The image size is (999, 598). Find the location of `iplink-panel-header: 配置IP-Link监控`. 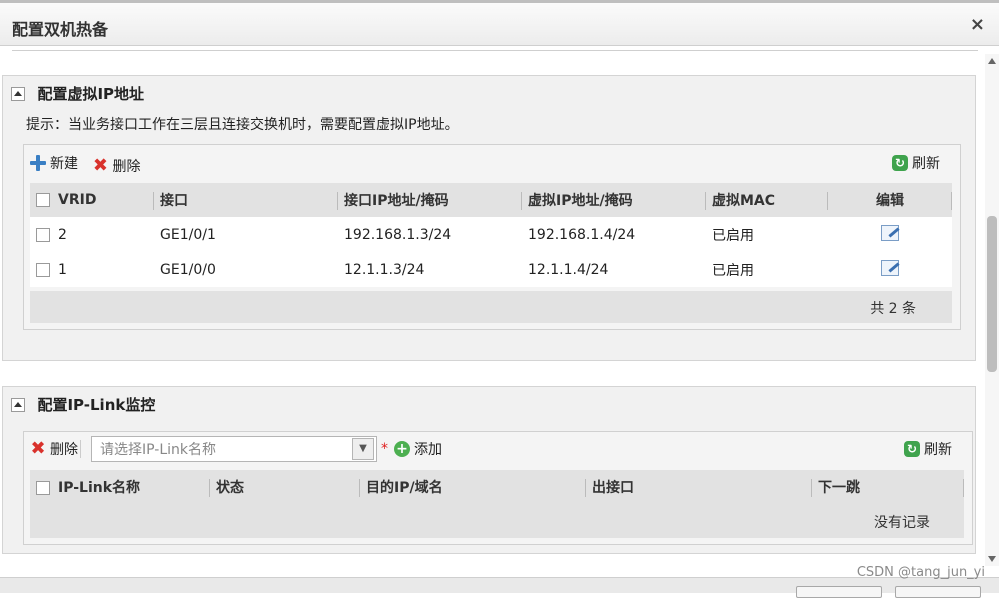

iplink-panel-header: 配置IP-Link监控 is located at coordinates (83, 404).